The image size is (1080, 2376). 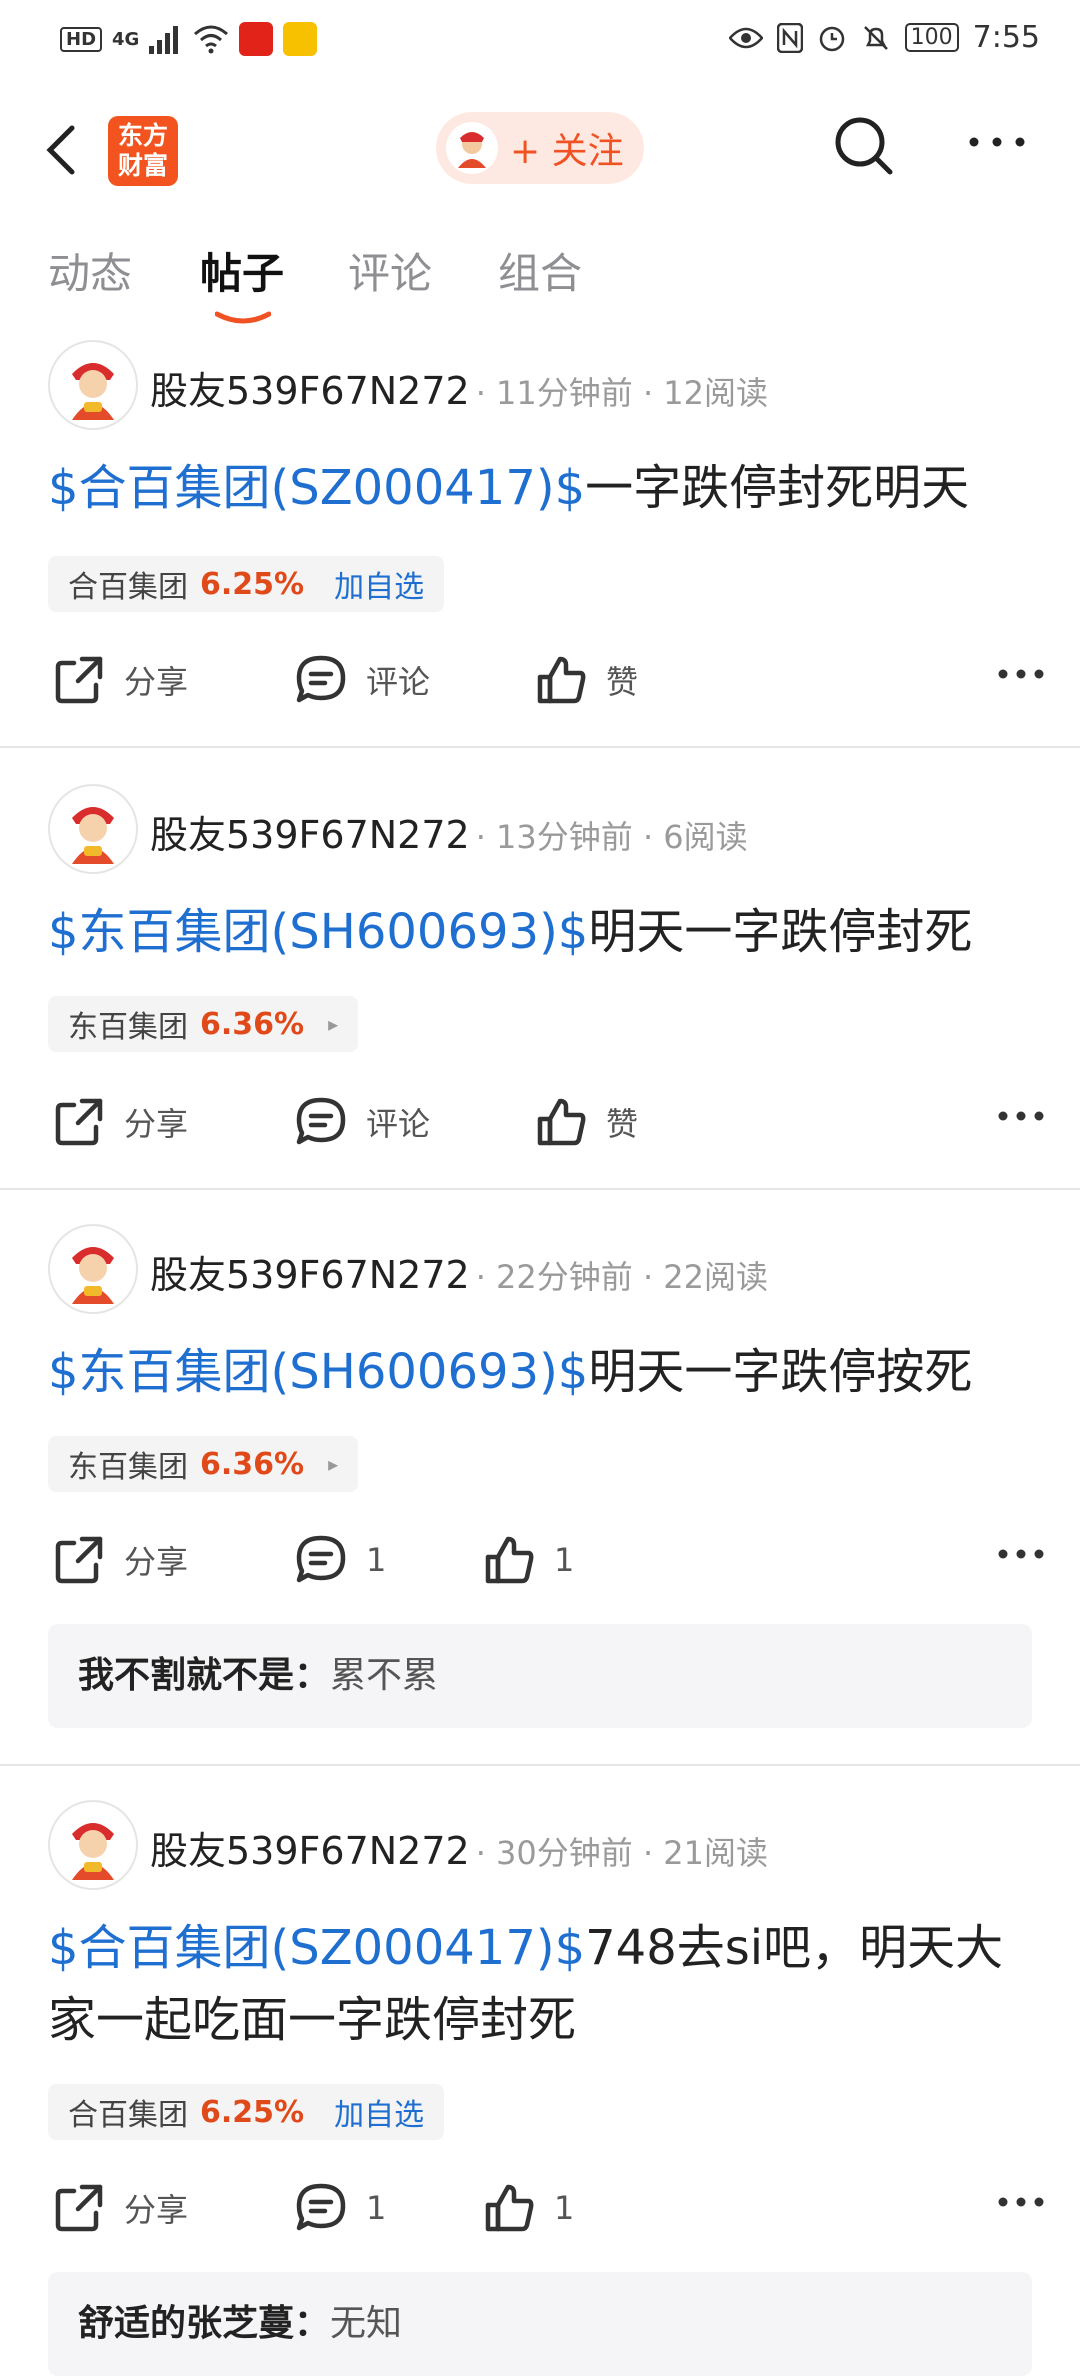 I want to click on comment-author: 我不割就不是：, so click(x=204, y=1675).